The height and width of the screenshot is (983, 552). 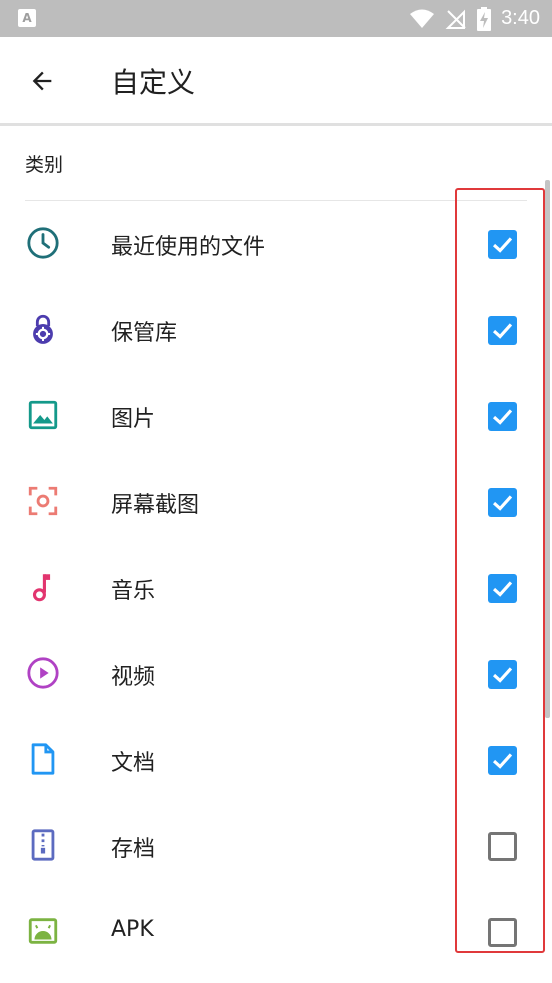 I want to click on clock-icon, so click(x=43, y=243).